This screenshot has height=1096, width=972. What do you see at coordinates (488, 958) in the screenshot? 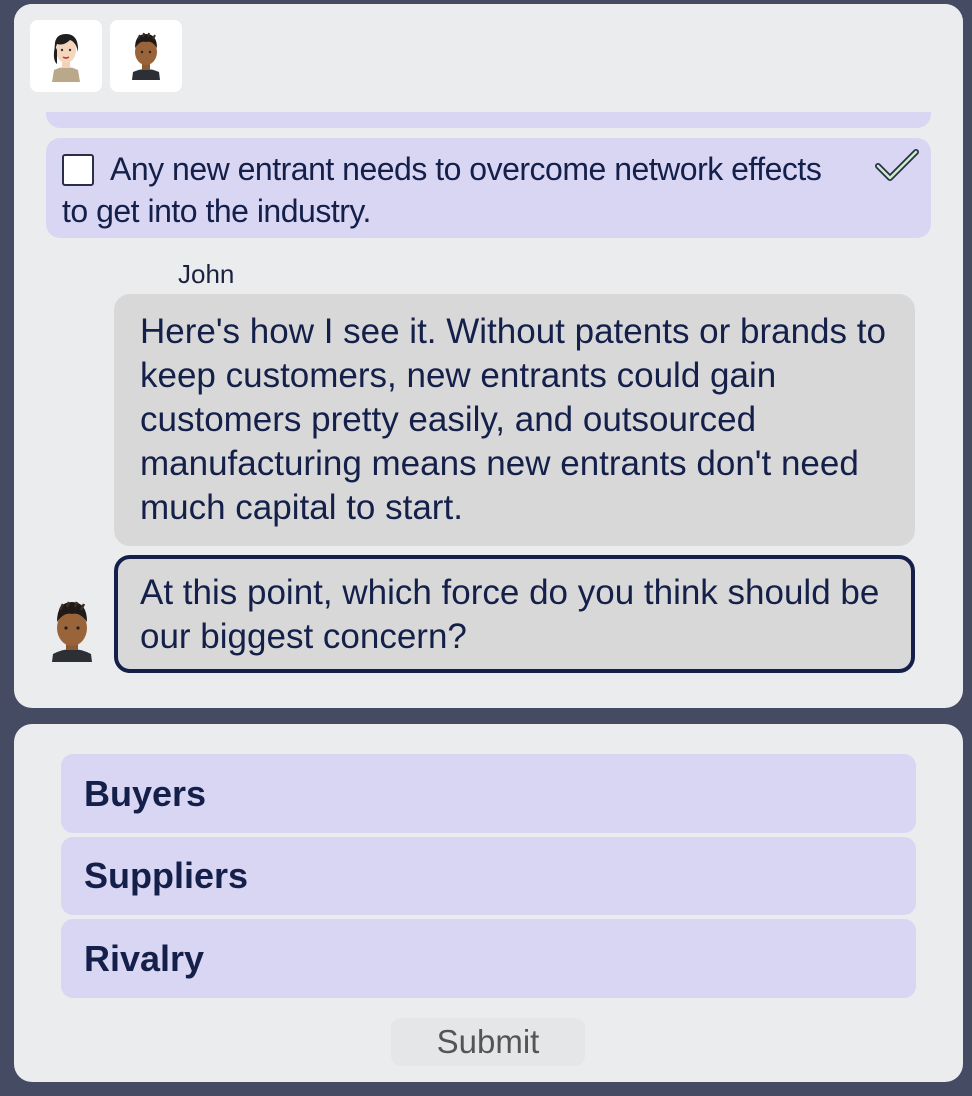
I see `option-rivalry: Rivalry` at bounding box center [488, 958].